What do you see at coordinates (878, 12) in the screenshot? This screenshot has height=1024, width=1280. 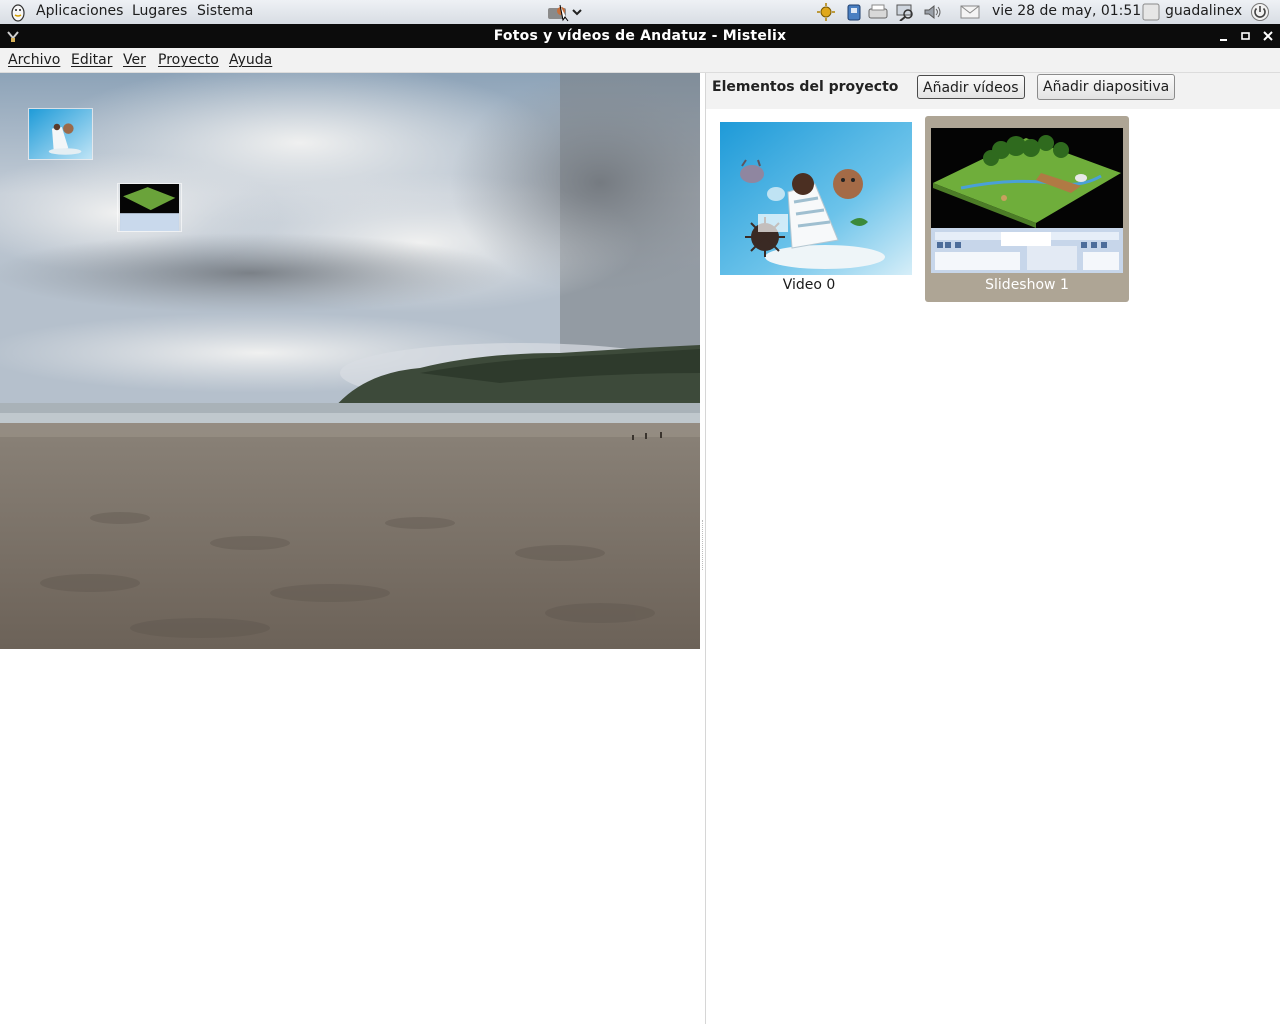 I see `printer-icon` at bounding box center [878, 12].